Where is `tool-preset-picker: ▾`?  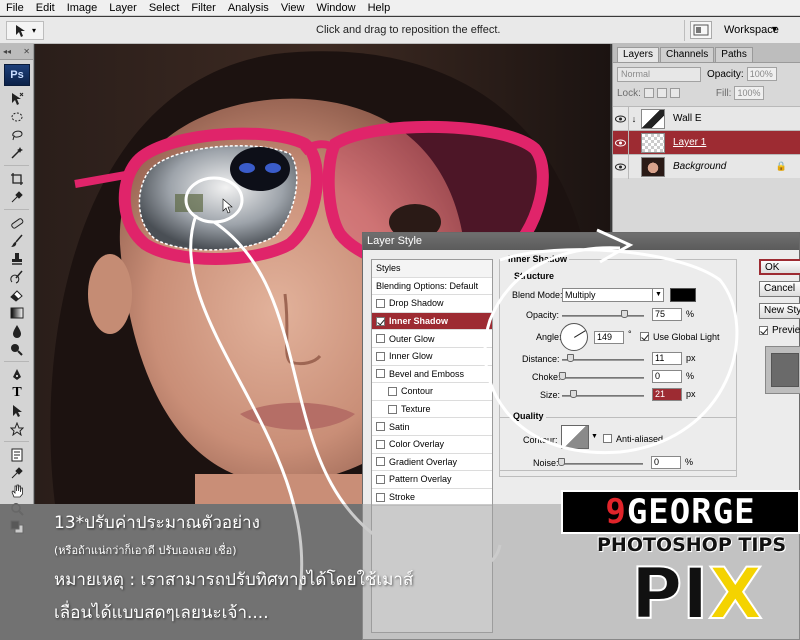 tool-preset-picker: ▾ is located at coordinates (25, 30).